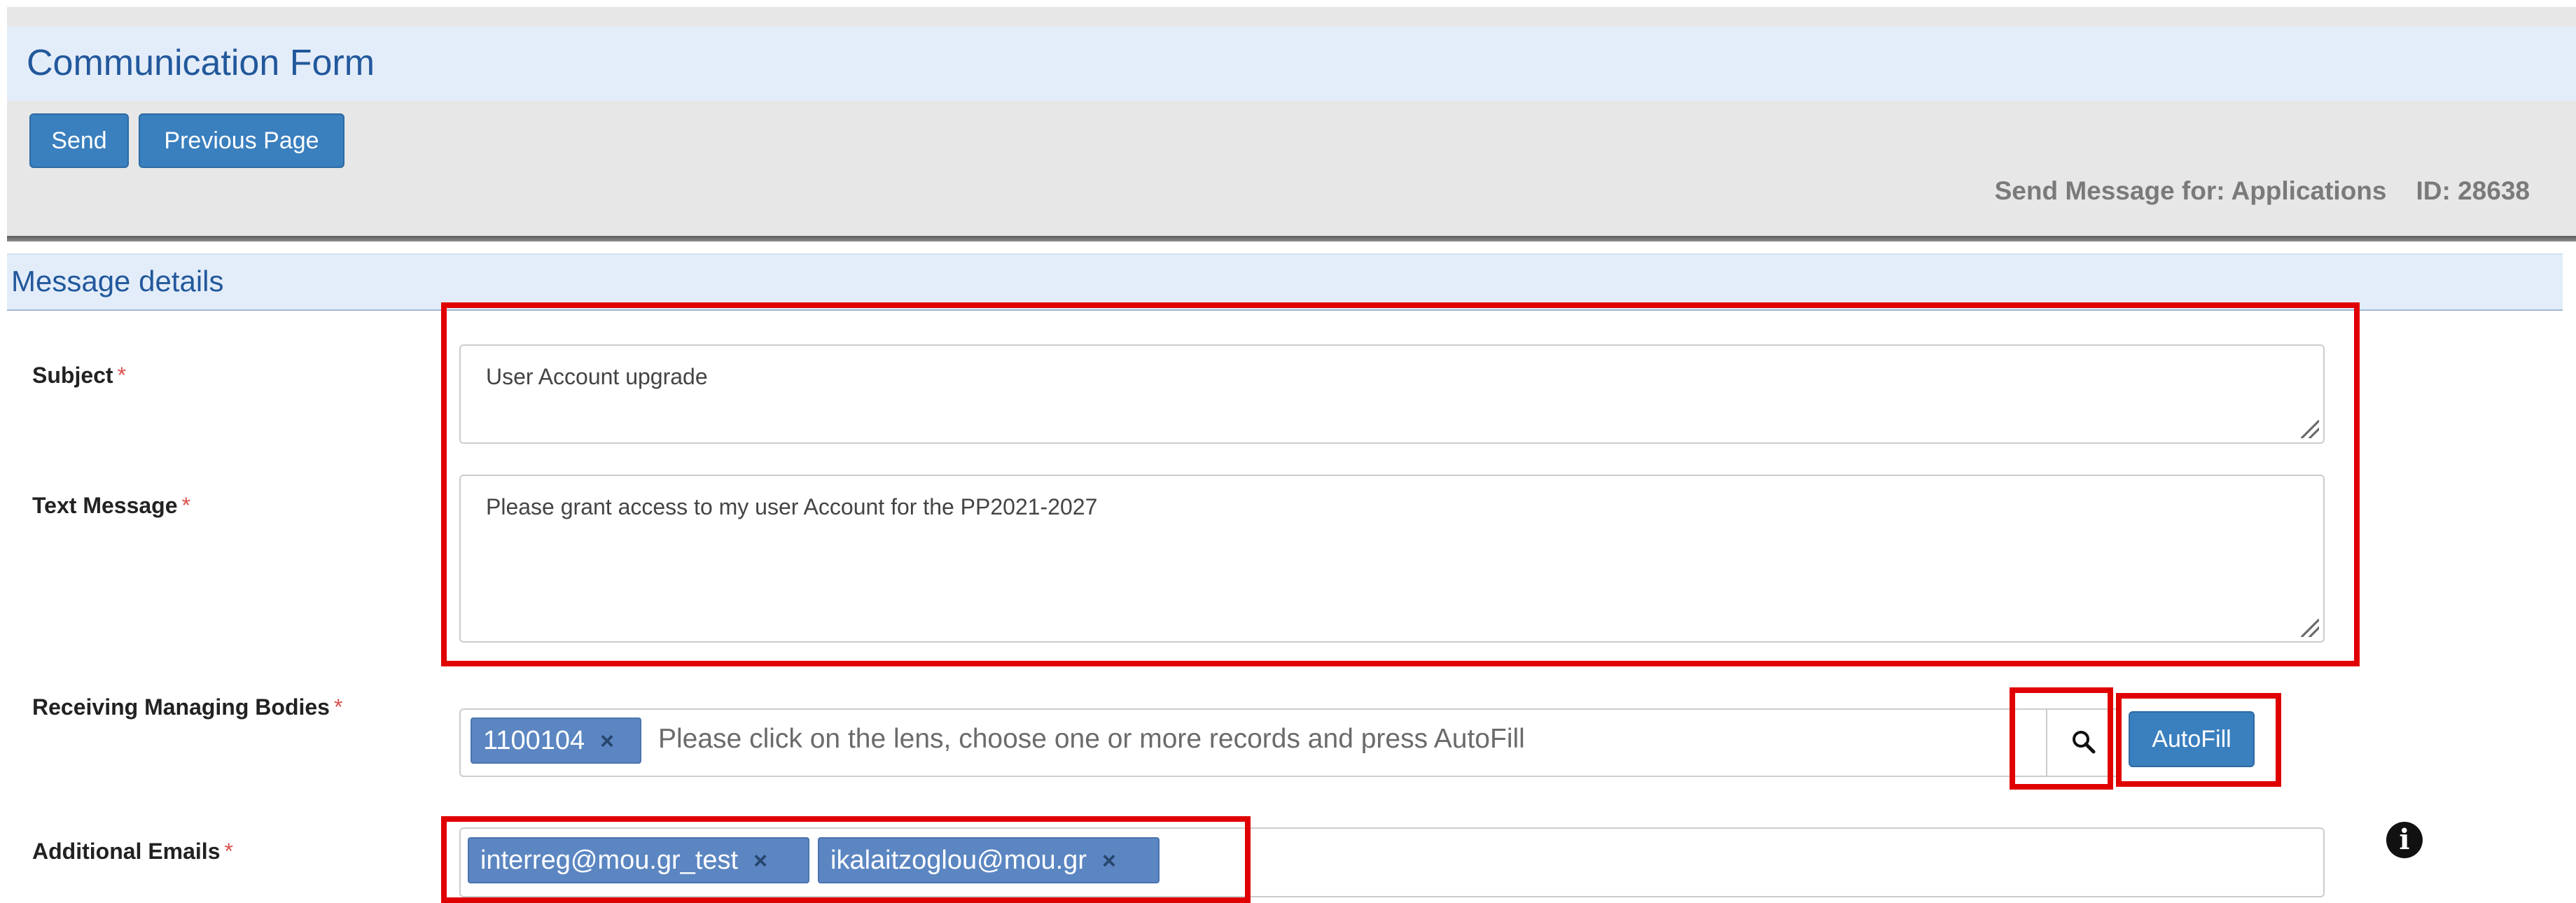 The image size is (2576, 903). What do you see at coordinates (241, 140) in the screenshot?
I see `previous-page-button: Previous Page` at bounding box center [241, 140].